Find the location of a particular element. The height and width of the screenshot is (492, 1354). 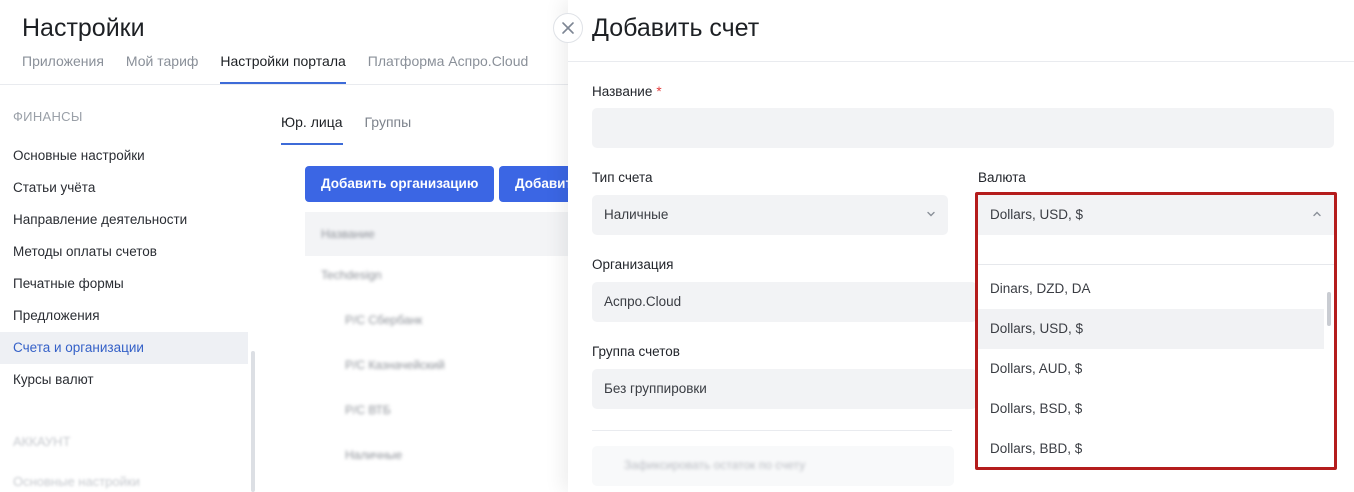

table-row: Р/С Сбербанк is located at coordinates (383, 320).